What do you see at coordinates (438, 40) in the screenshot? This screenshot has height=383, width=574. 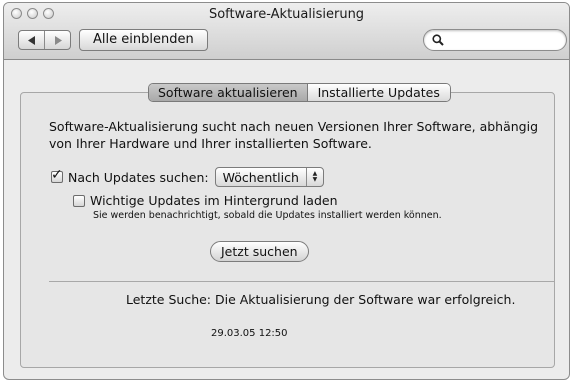 I see `search-icon` at bounding box center [438, 40].